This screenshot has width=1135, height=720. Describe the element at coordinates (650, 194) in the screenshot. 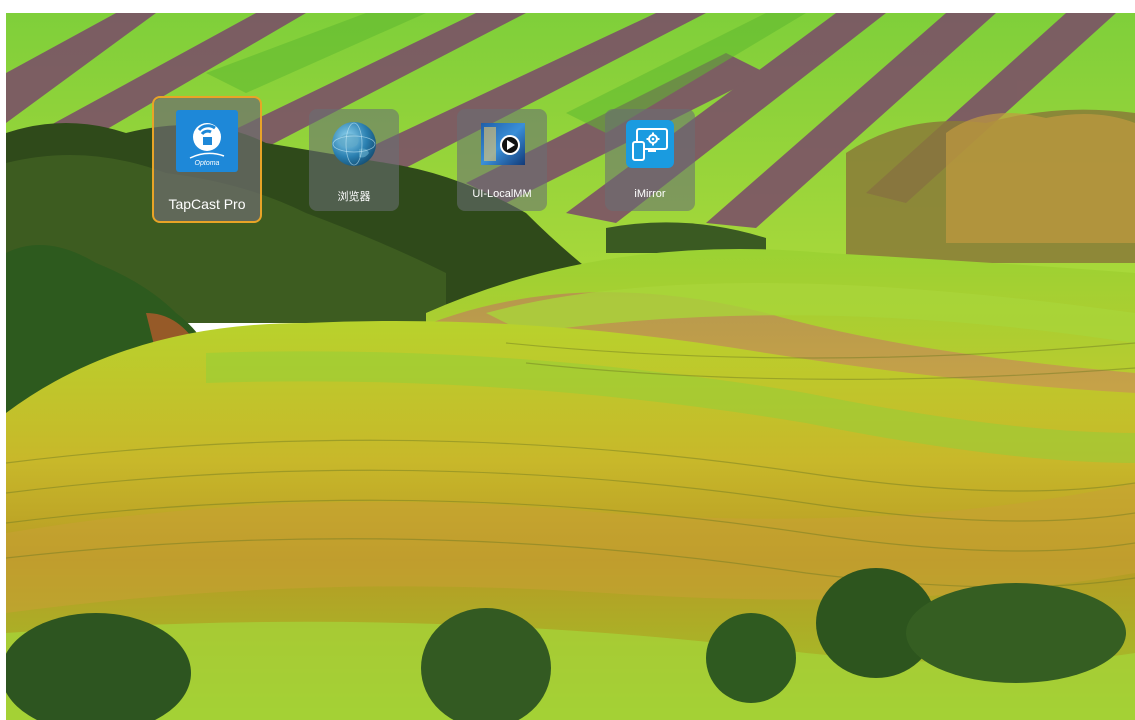

I see `app-label-imirror: iMirror` at that location.